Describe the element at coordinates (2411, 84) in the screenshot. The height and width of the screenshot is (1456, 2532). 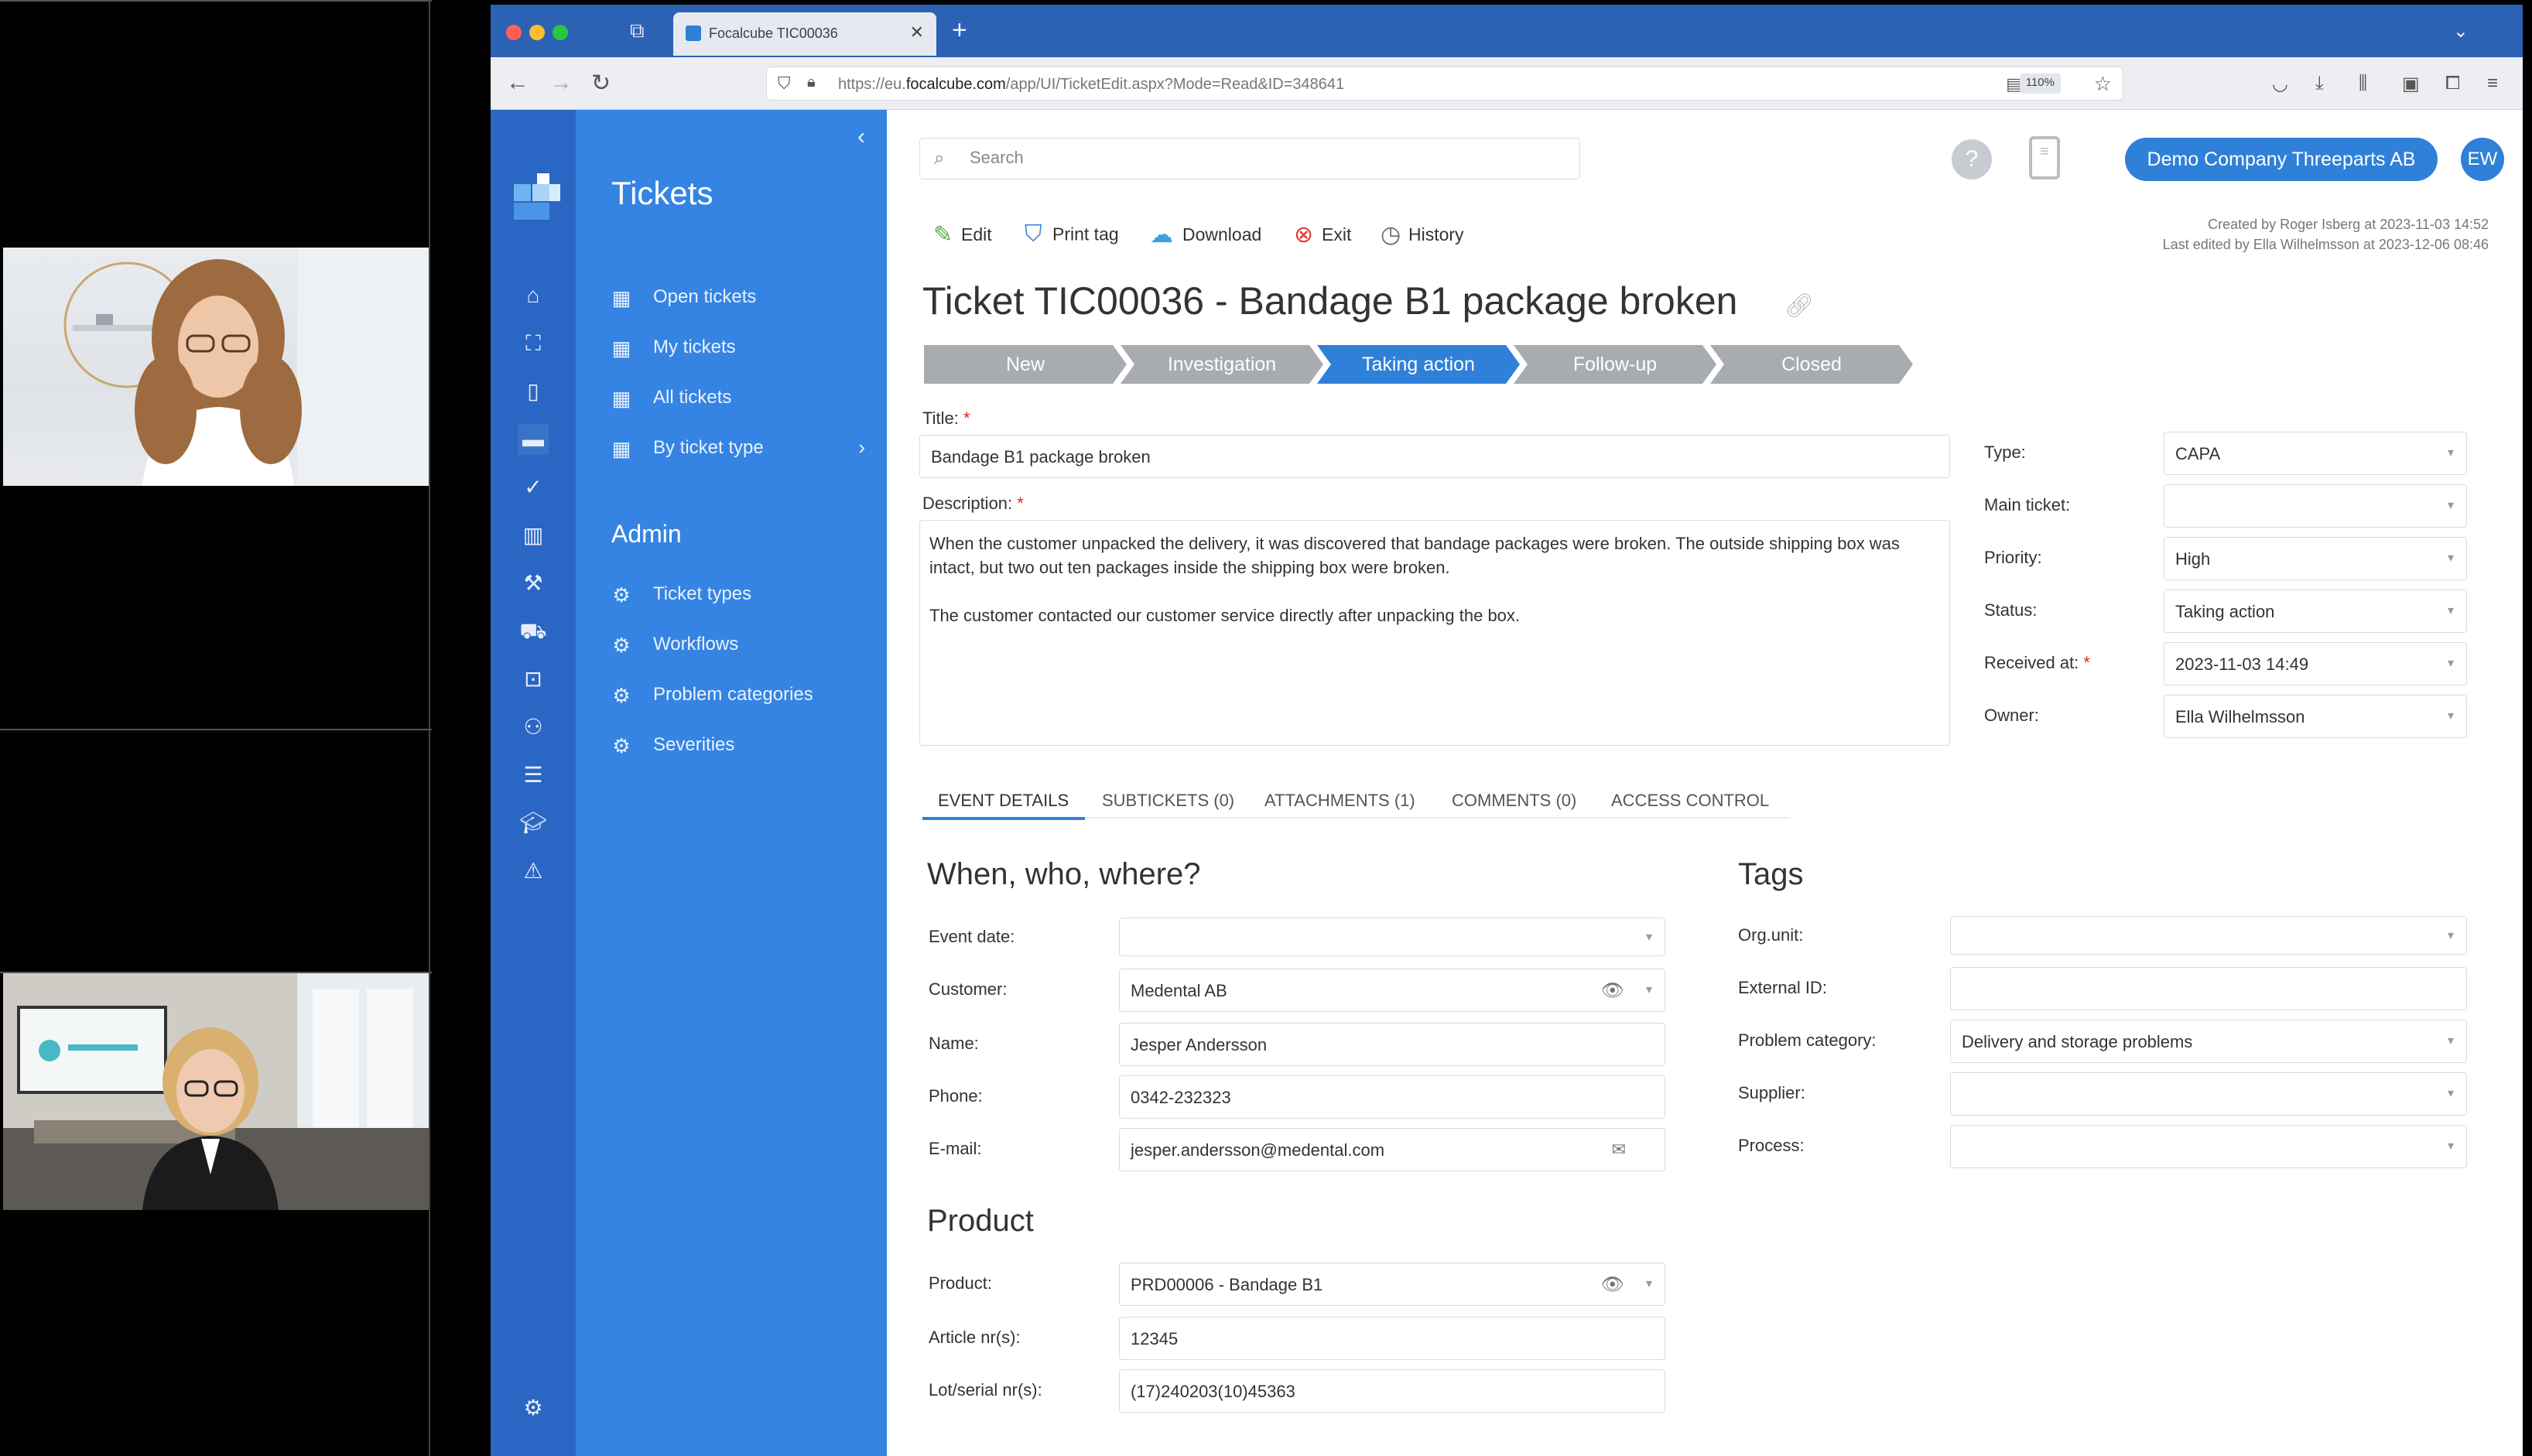
I see `sidebar-toggle-icon: ▣` at that location.